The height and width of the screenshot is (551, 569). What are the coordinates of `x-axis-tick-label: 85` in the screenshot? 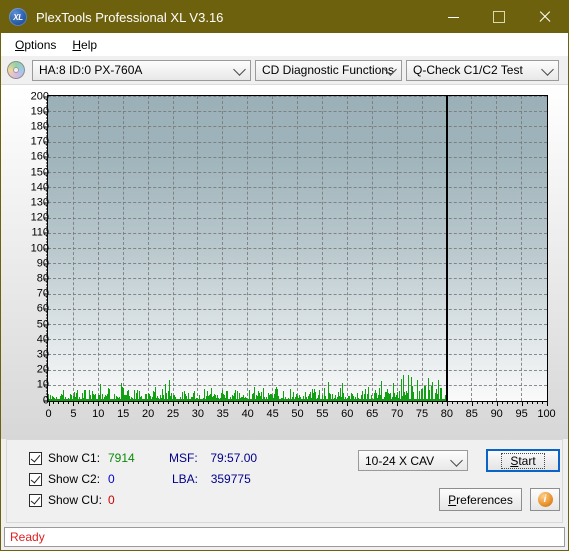 It's located at (471, 414).